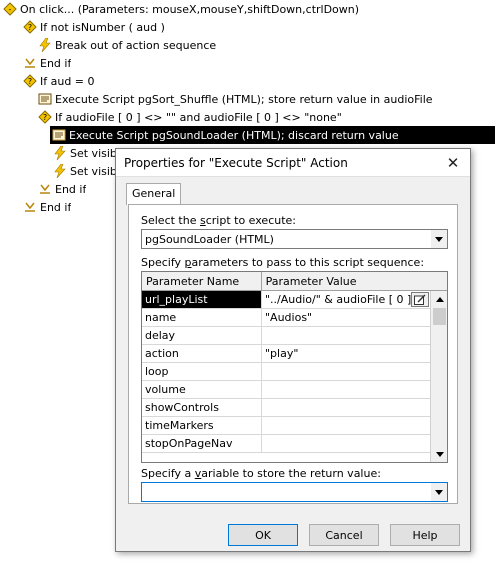 Image resolution: width=495 pixels, height=578 pixels. I want to click on table-row: volume, so click(294, 390).